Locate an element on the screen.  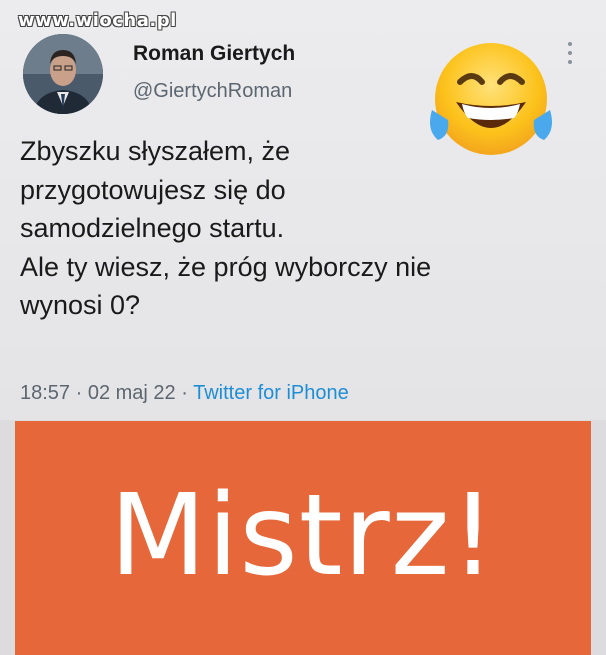
tweet-text-line: samodzielnego startu. is located at coordinates (152, 228).